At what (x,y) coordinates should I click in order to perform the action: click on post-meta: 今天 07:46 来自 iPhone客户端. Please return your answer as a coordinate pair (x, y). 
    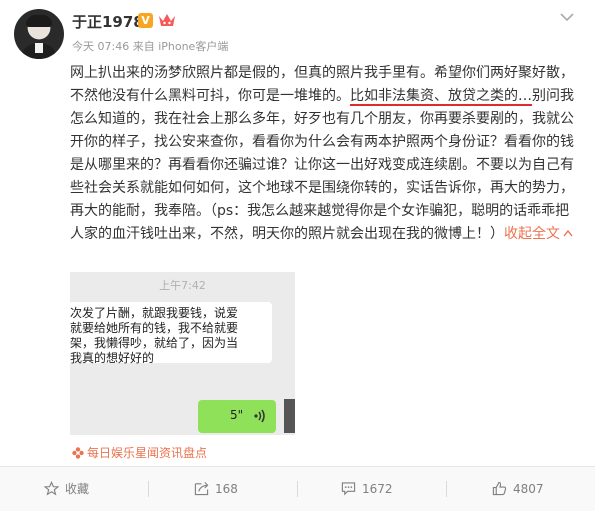
    Looking at the image, I should click on (150, 46).